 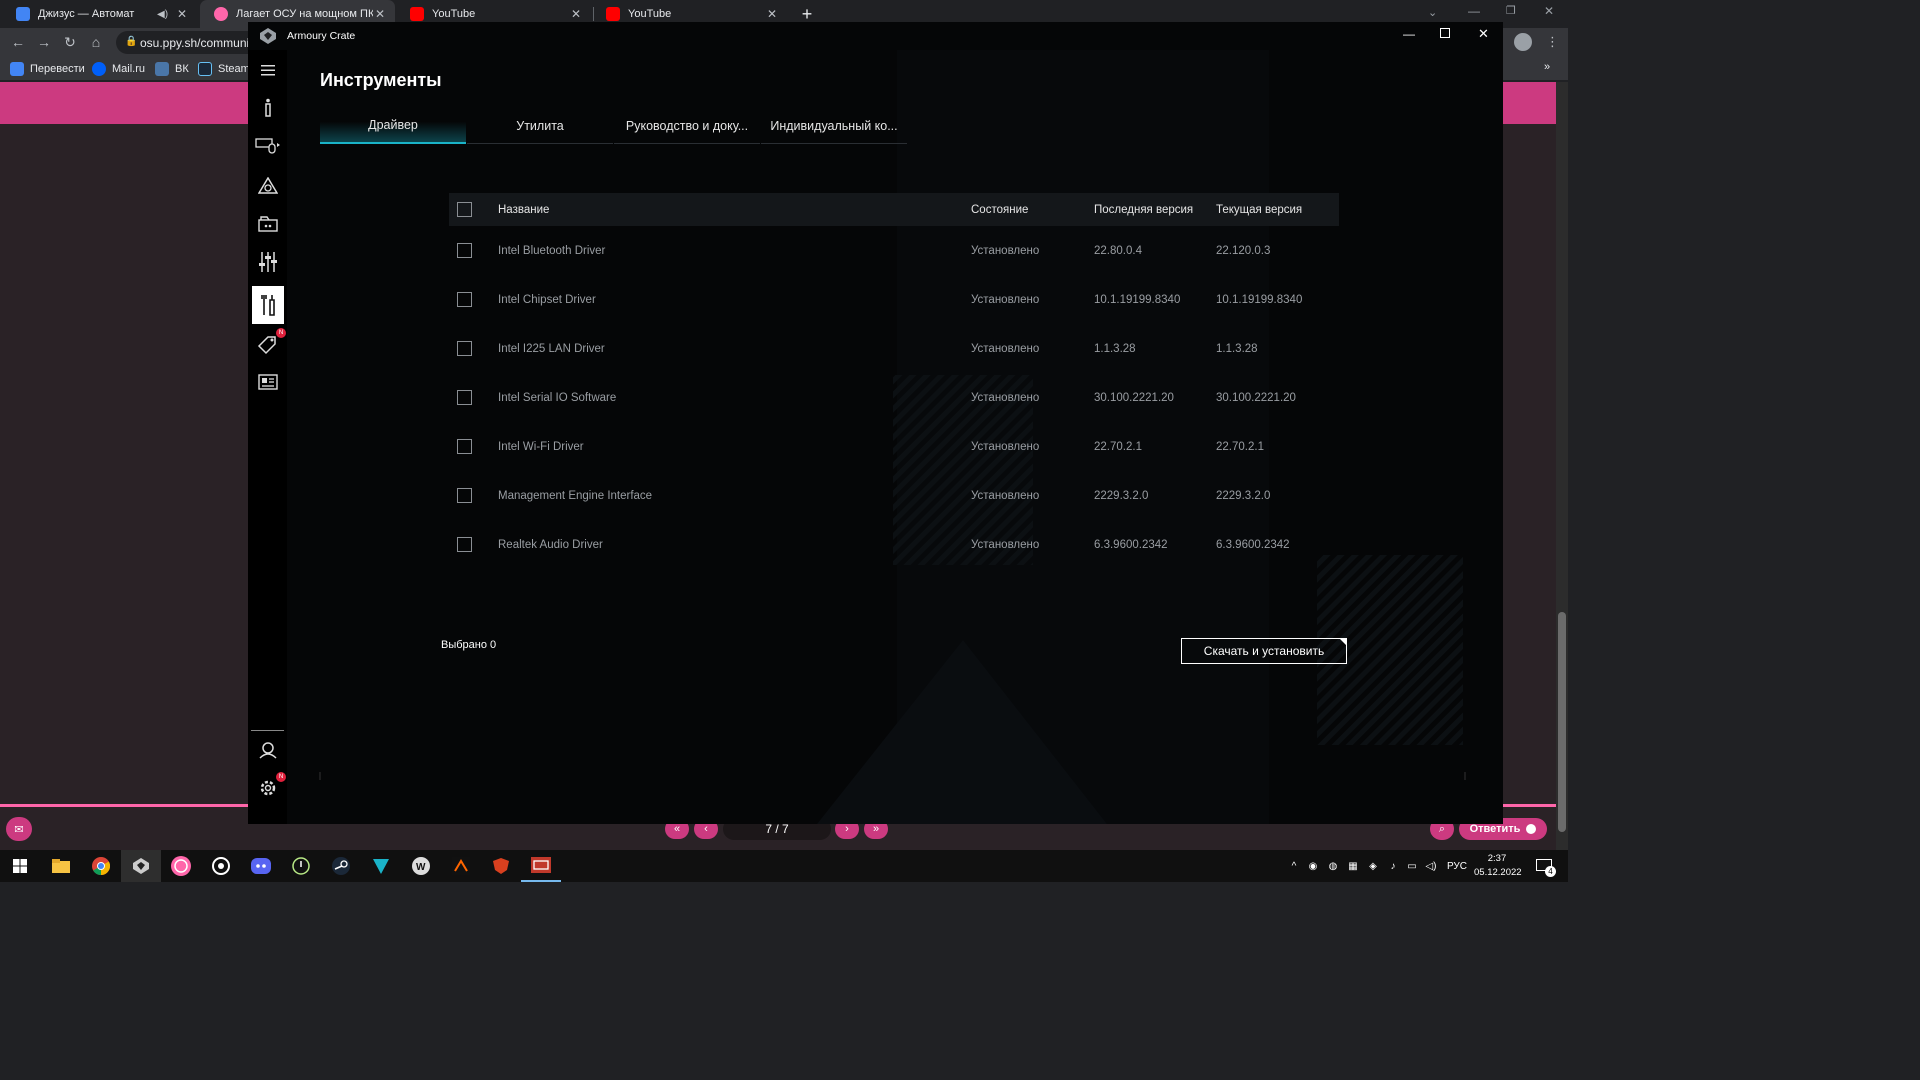 What do you see at coordinates (547, 299) in the screenshot?
I see `cell-name: Intel Chipset Driver` at bounding box center [547, 299].